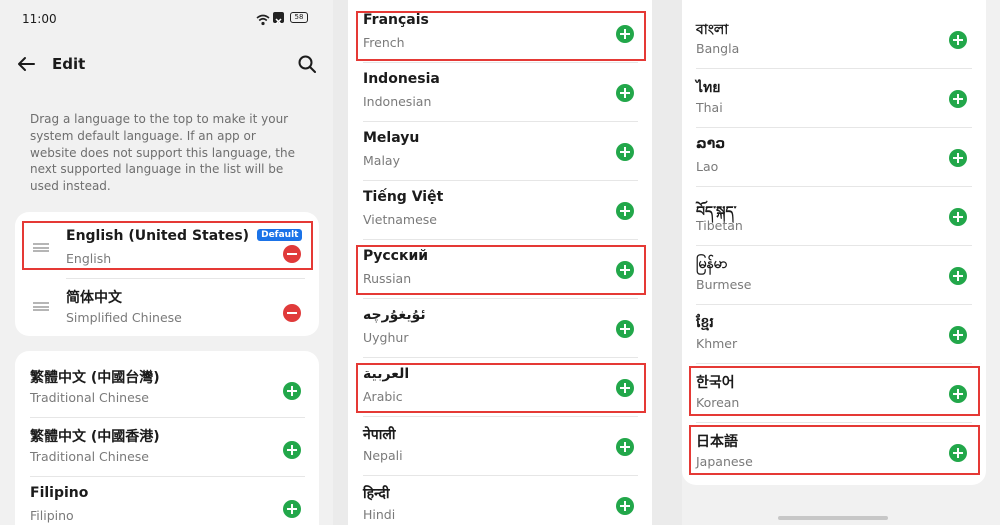 This screenshot has width=1000, height=525. I want to click on language-name: 繁體中文 (中國香港), so click(95, 437).